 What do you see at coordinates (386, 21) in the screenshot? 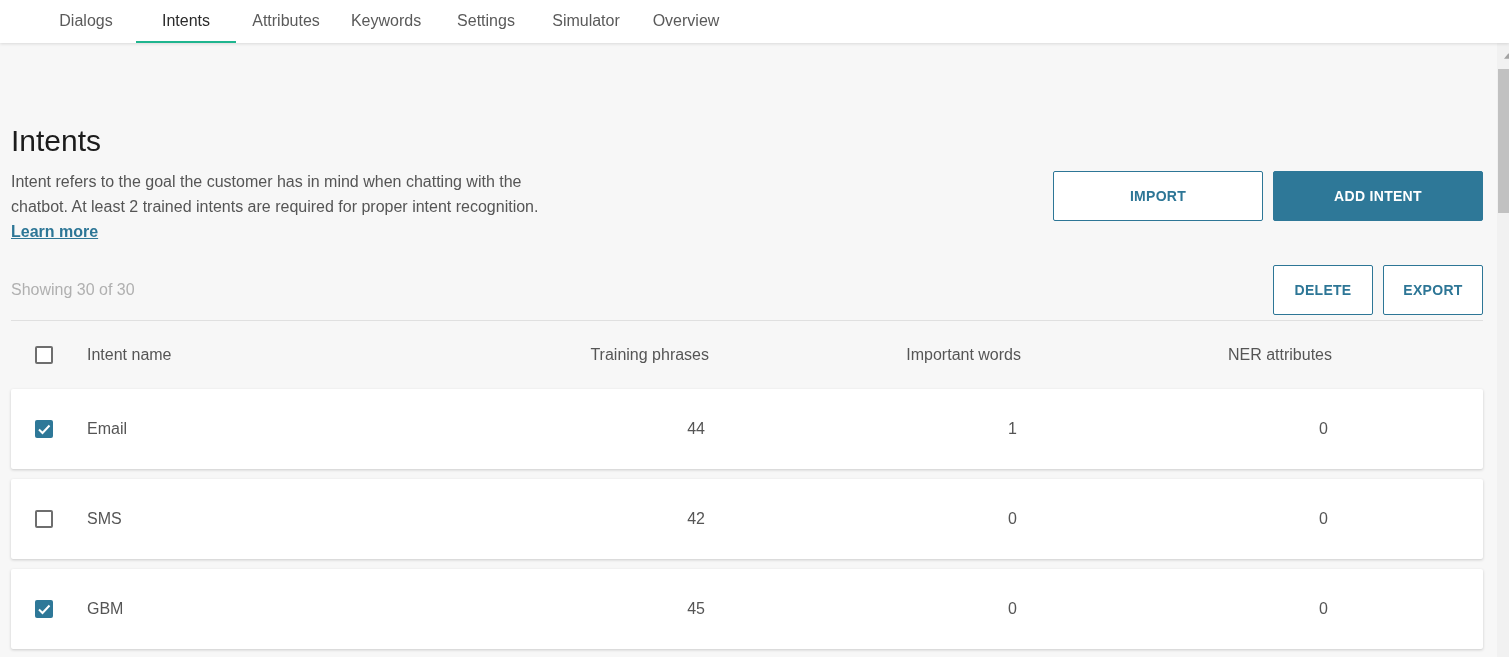
I see `tab: Keywords` at bounding box center [386, 21].